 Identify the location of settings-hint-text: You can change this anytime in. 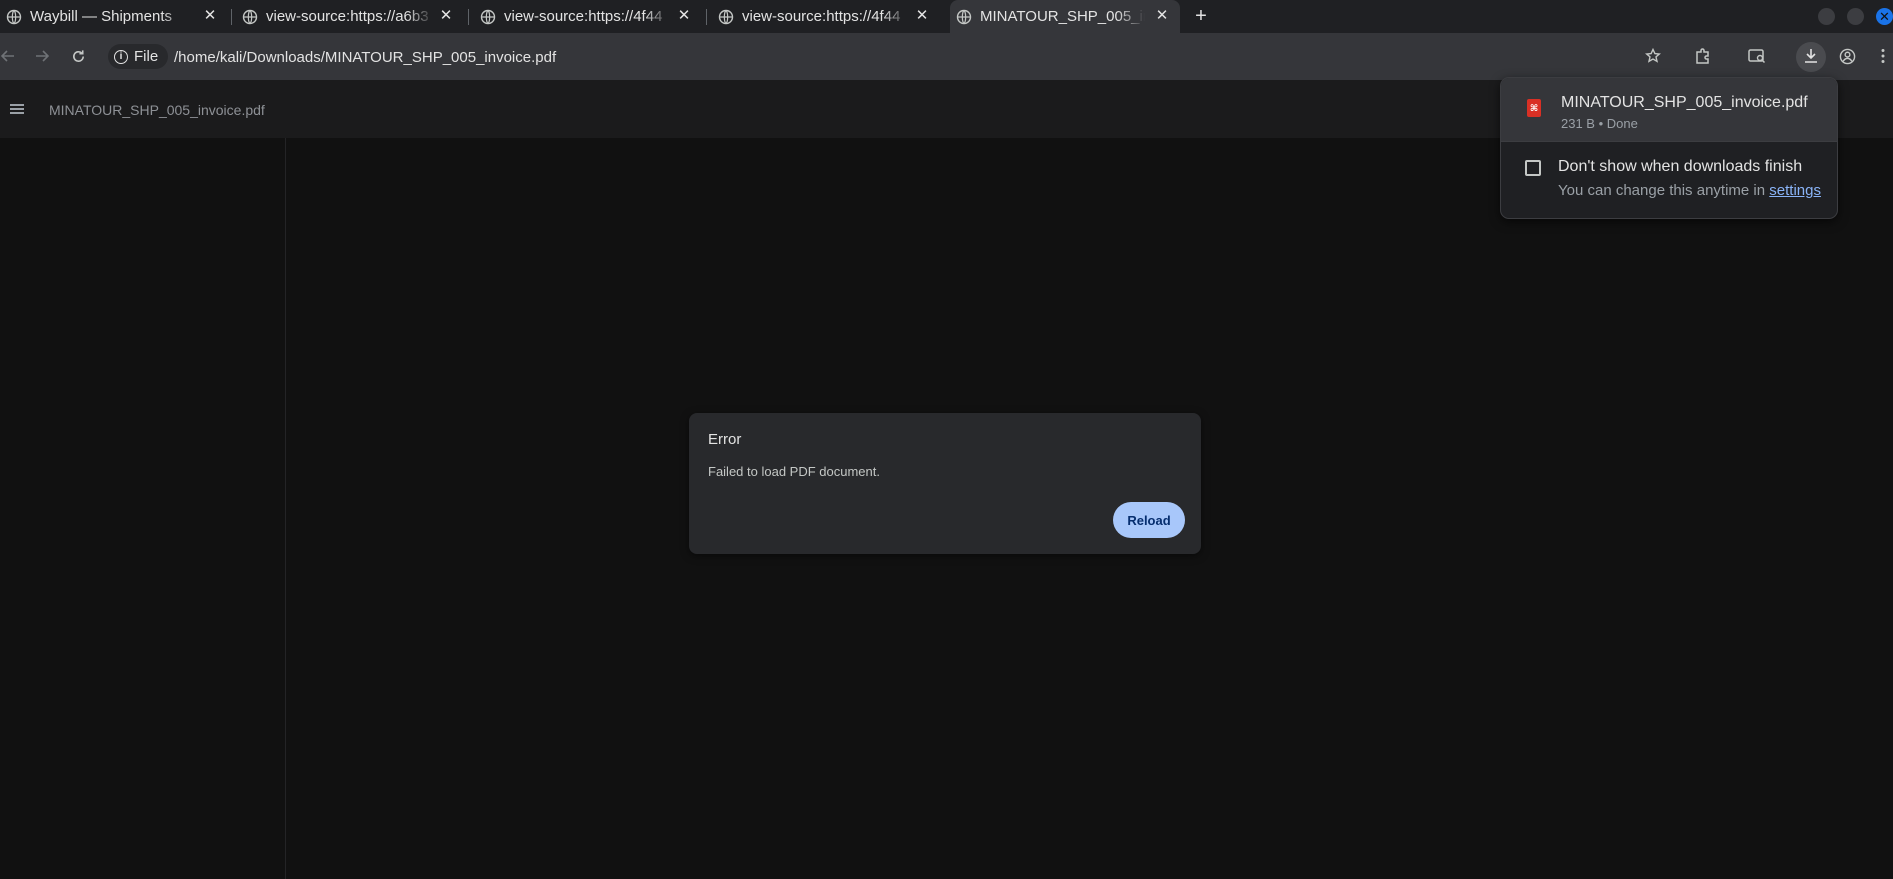
(1664, 190).